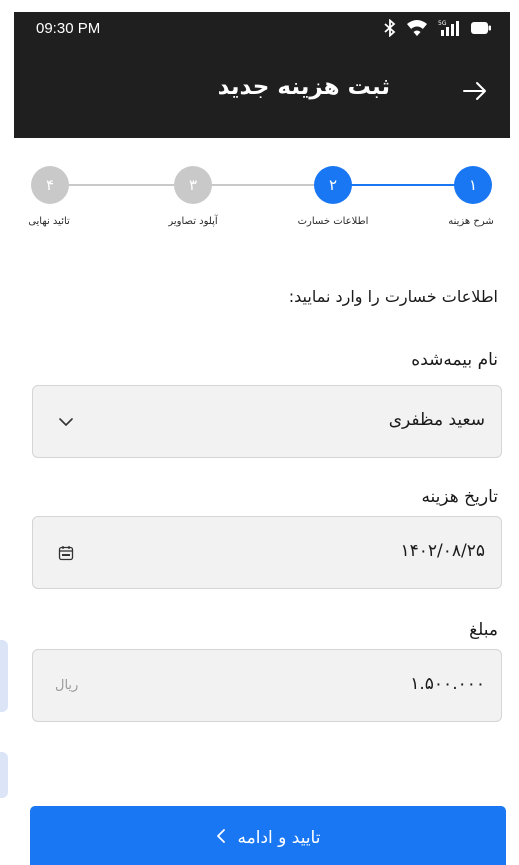 Image resolution: width=519 pixels, height=865 pixels. What do you see at coordinates (481, 28) in the screenshot?
I see `battery-icon` at bounding box center [481, 28].